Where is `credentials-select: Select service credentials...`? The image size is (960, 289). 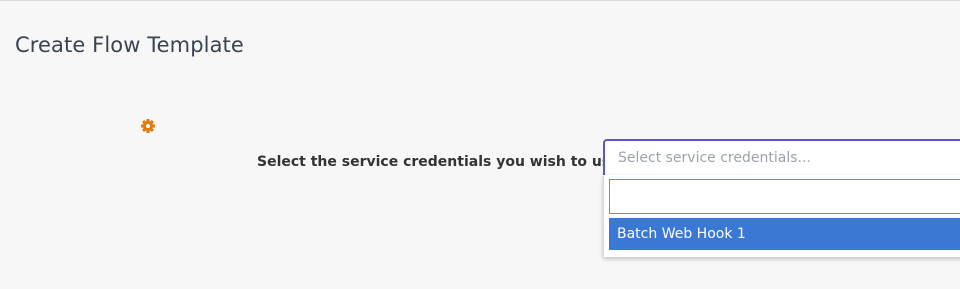 credentials-select: Select service credentials... is located at coordinates (781, 157).